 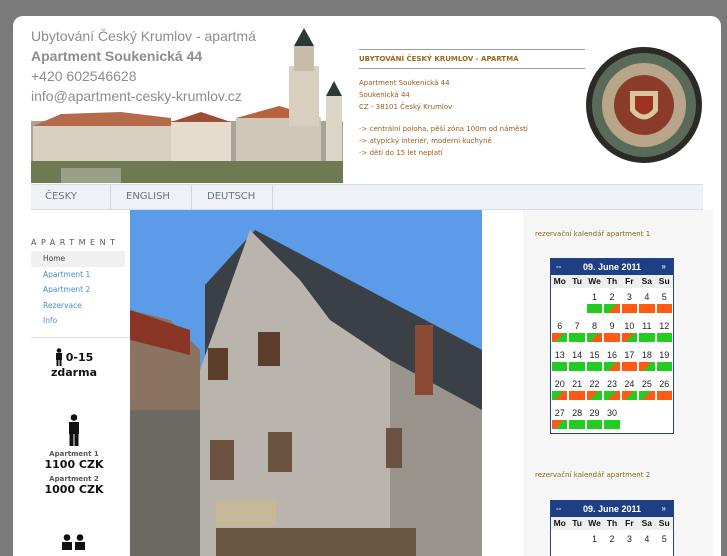 I want to click on calendar-day-number: 5, so click(x=664, y=539).